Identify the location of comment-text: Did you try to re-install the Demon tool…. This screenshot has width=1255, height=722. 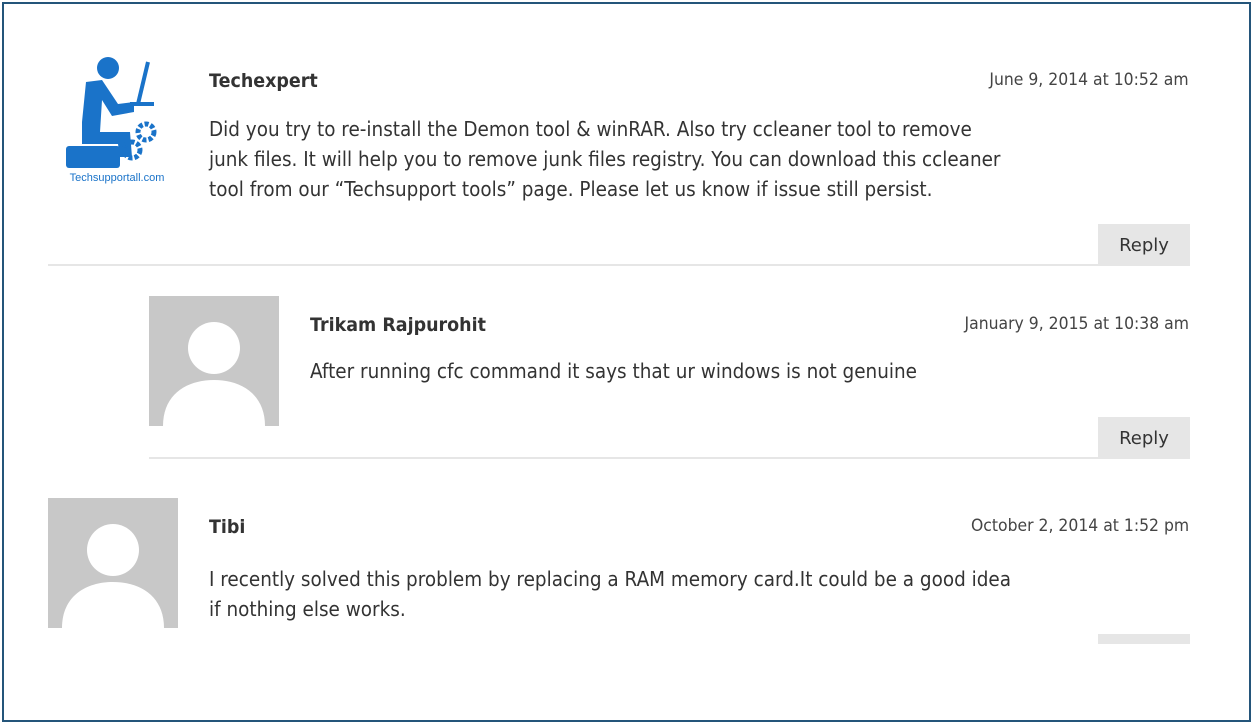
(604, 159).